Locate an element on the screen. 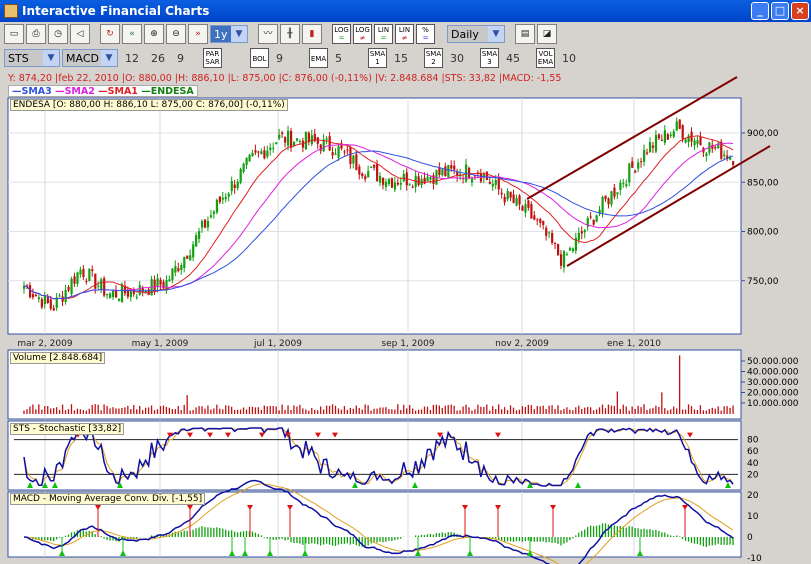  volume-tick-label: 40.000.000 is located at coordinates (773, 373).